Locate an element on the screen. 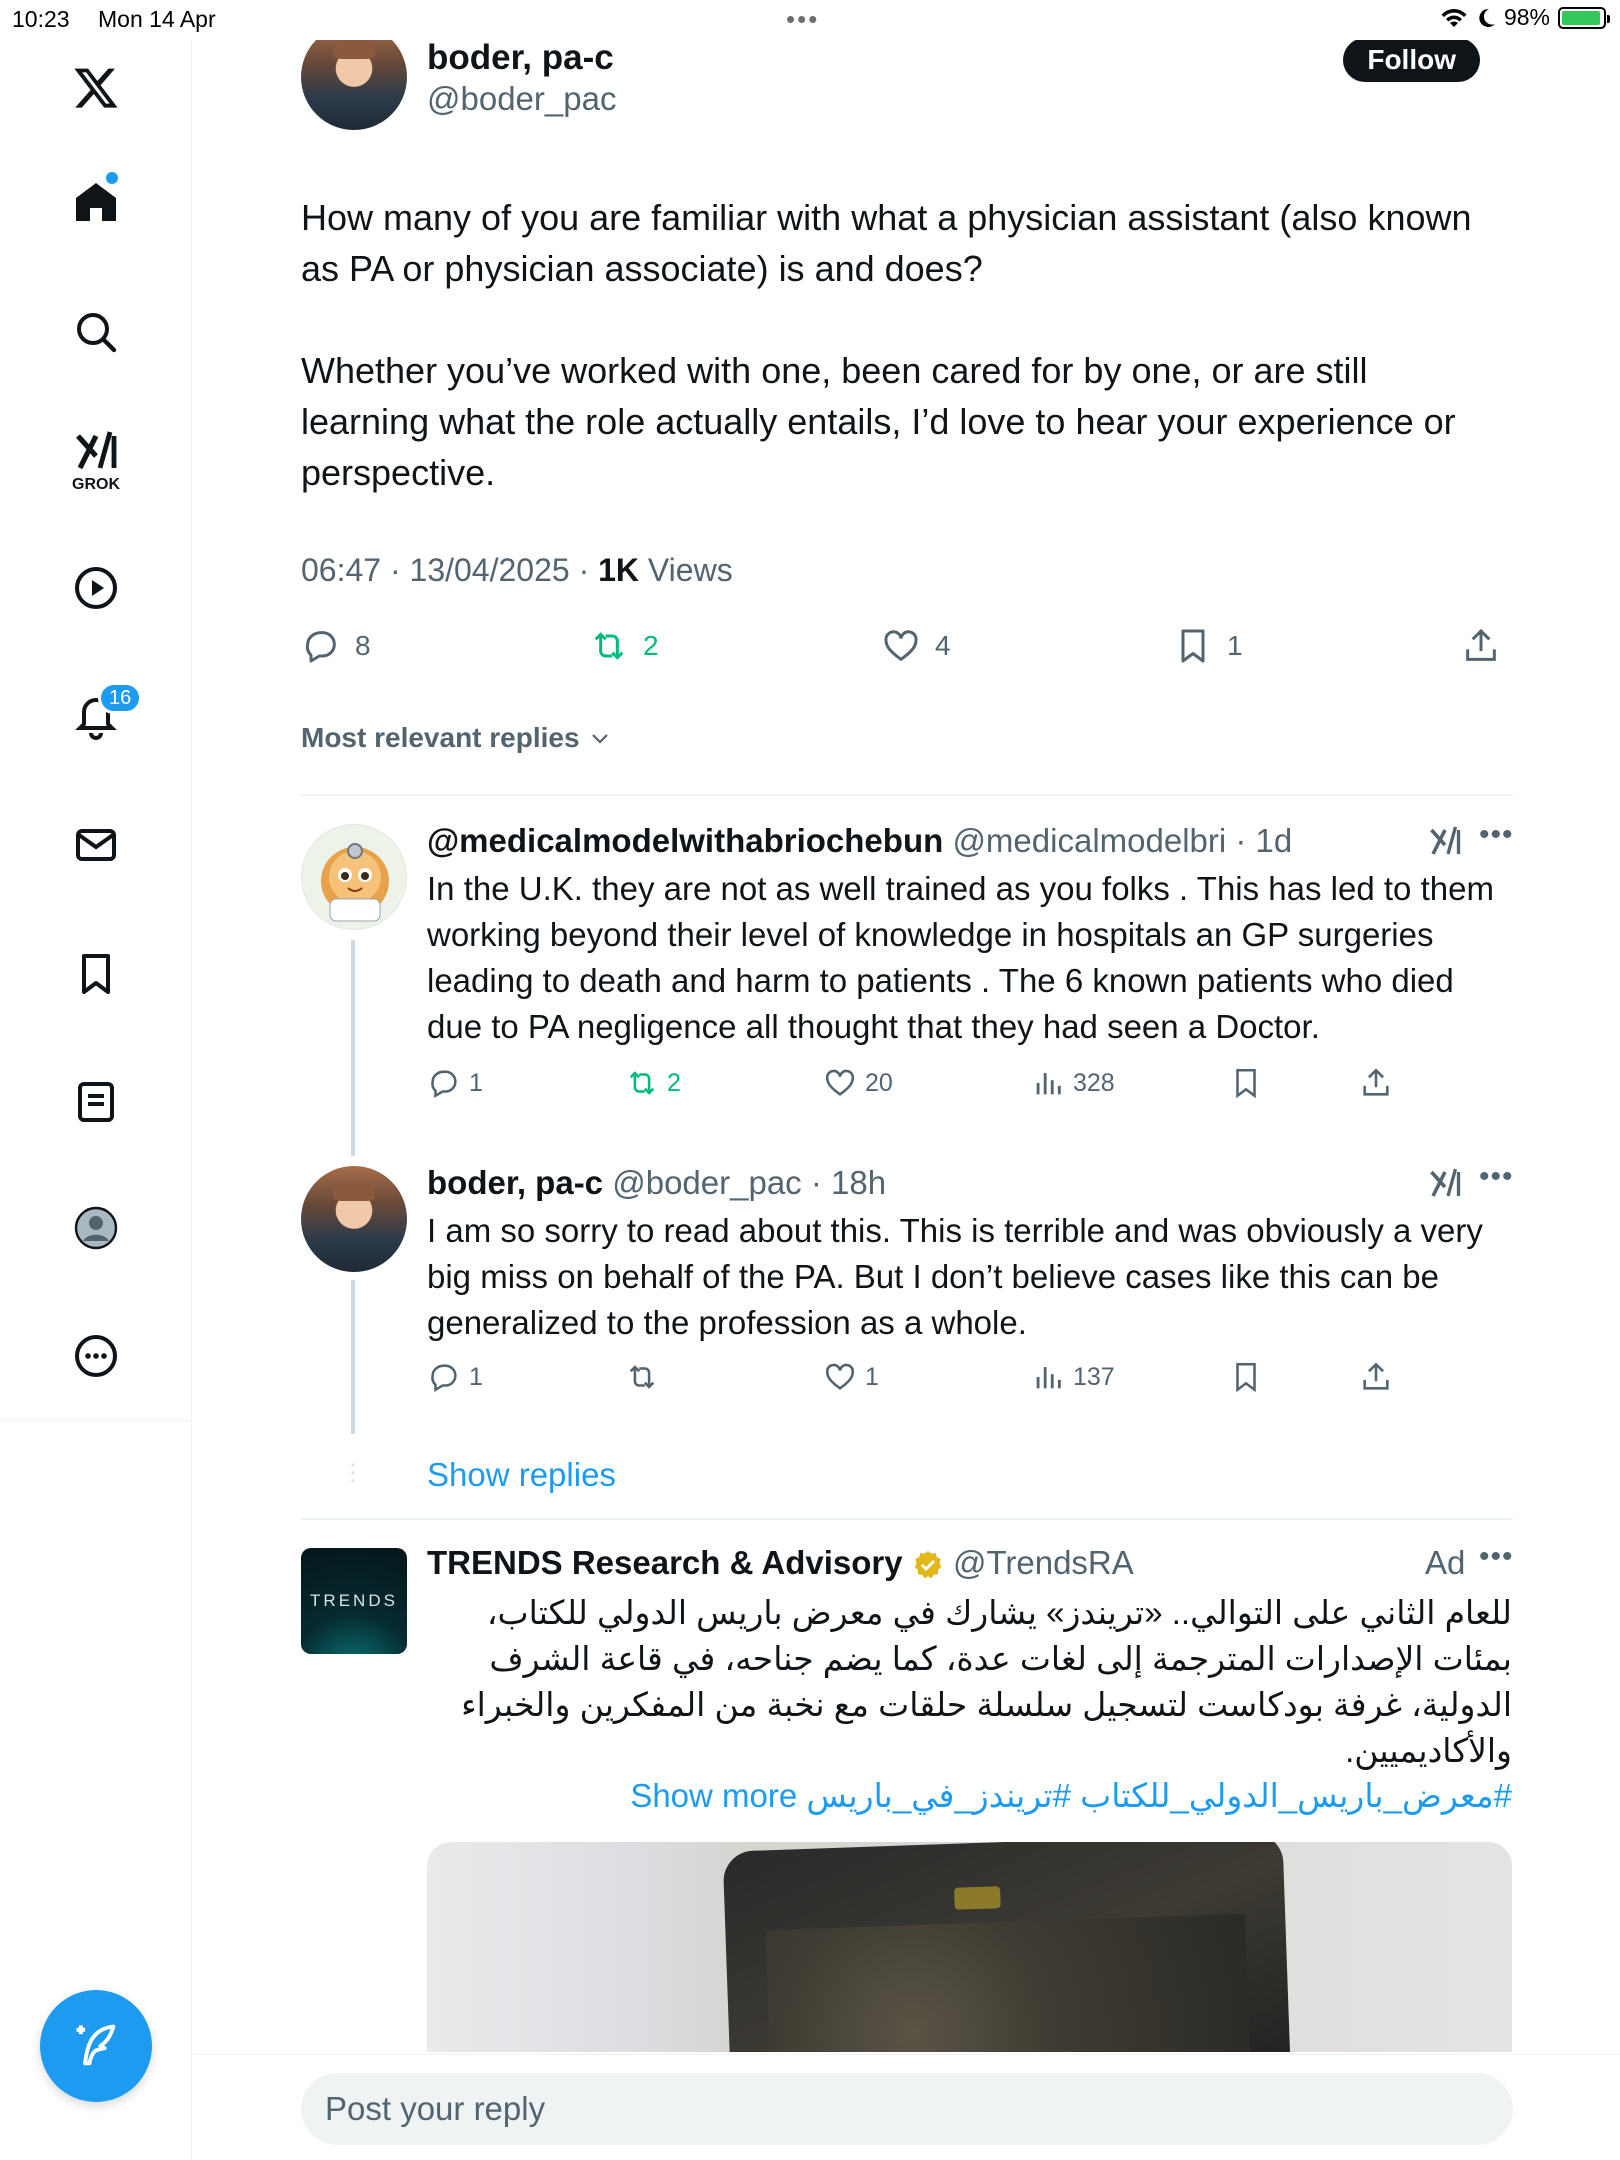 Image resolution: width=1620 pixels, height=2160 pixels. show-replies-link: Show replies is located at coordinates (521, 1475).